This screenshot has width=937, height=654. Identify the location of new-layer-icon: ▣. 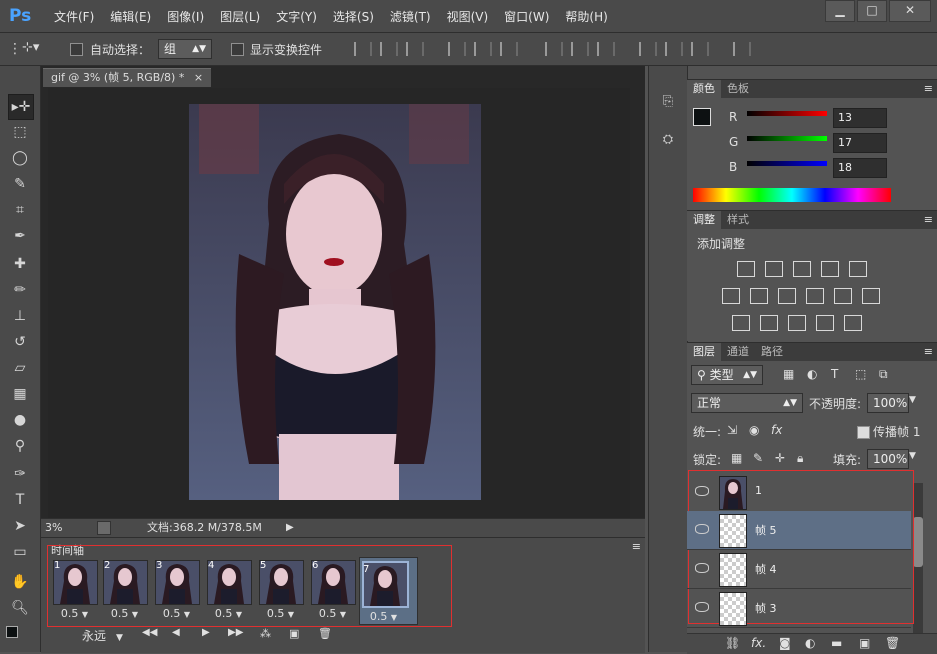
(864, 643).